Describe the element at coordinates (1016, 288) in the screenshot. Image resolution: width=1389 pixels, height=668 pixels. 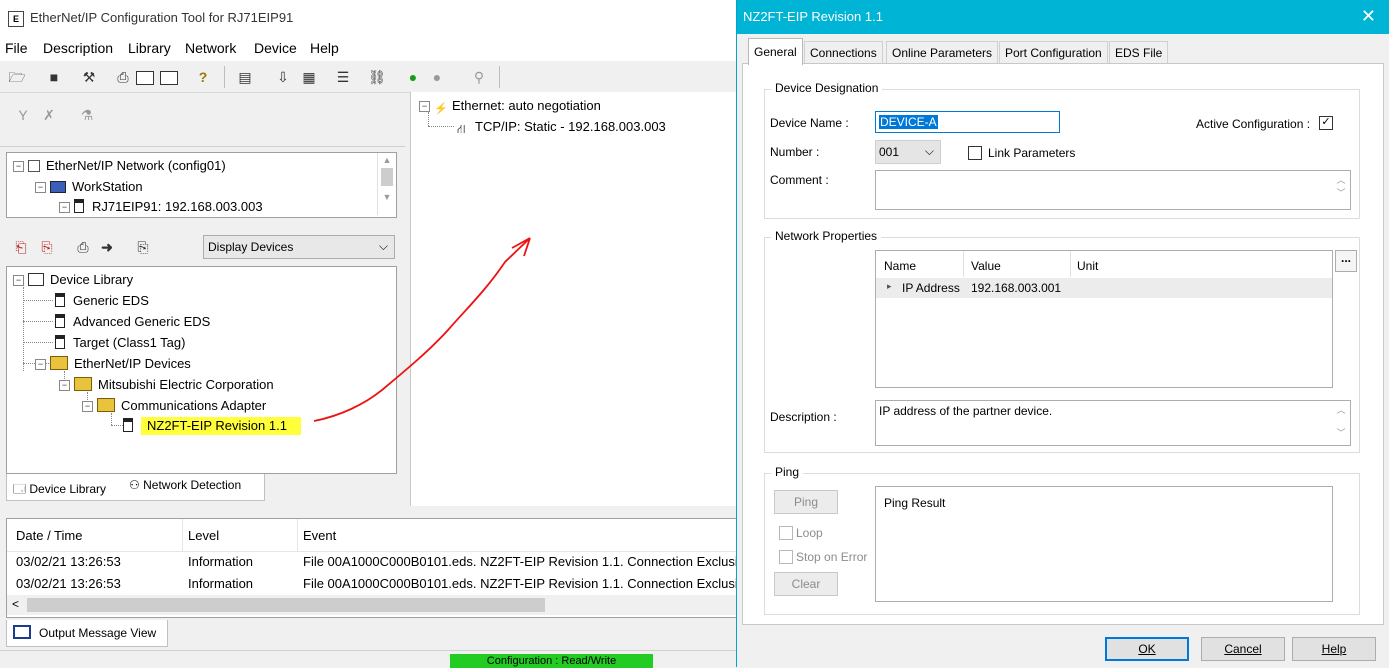
I see `ip-address-value: 192.168.003.001` at that location.